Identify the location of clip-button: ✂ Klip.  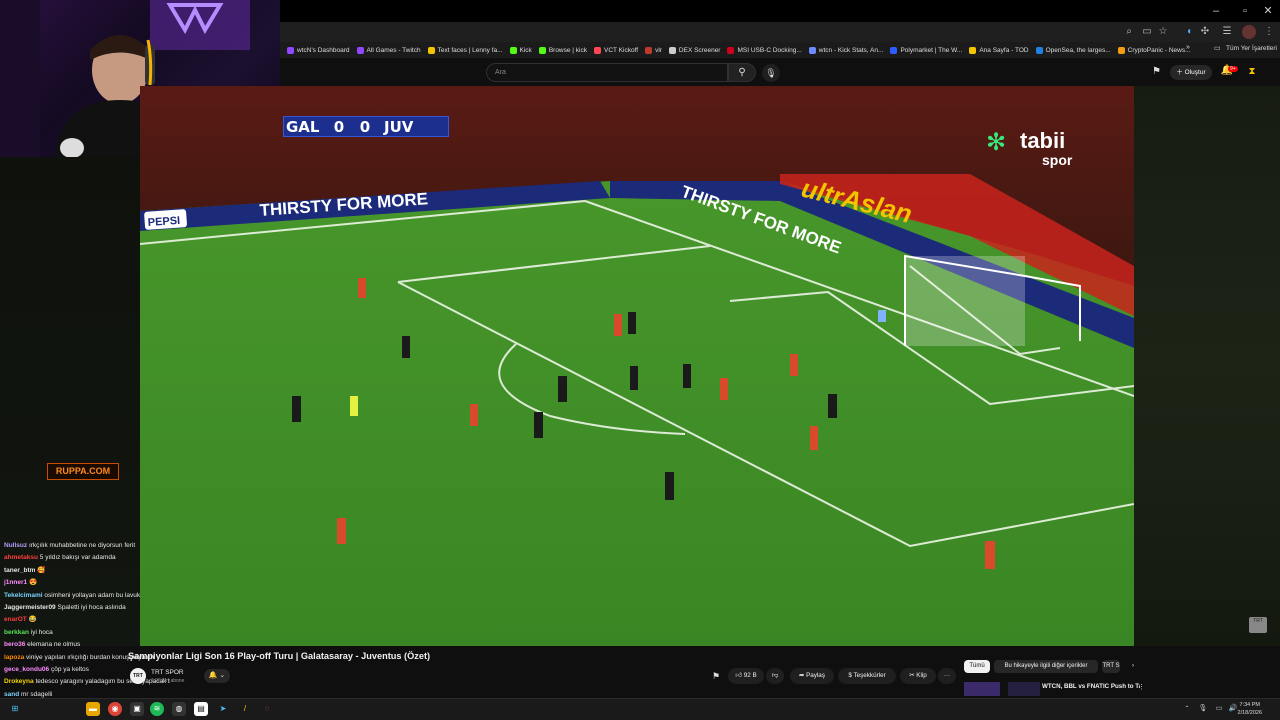
(918, 676).